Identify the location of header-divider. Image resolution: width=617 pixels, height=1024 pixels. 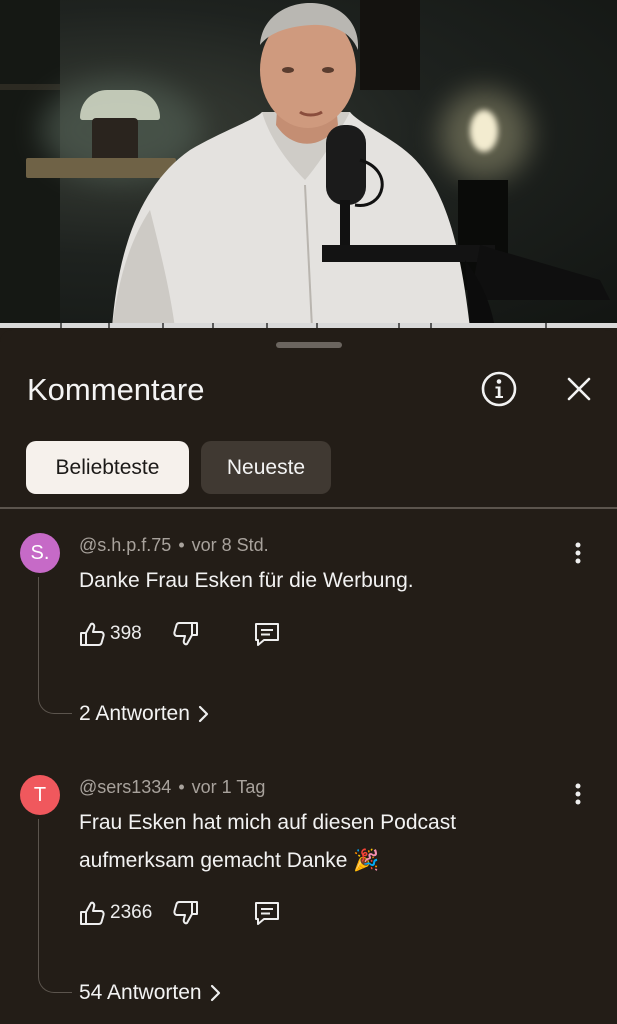
(308, 508).